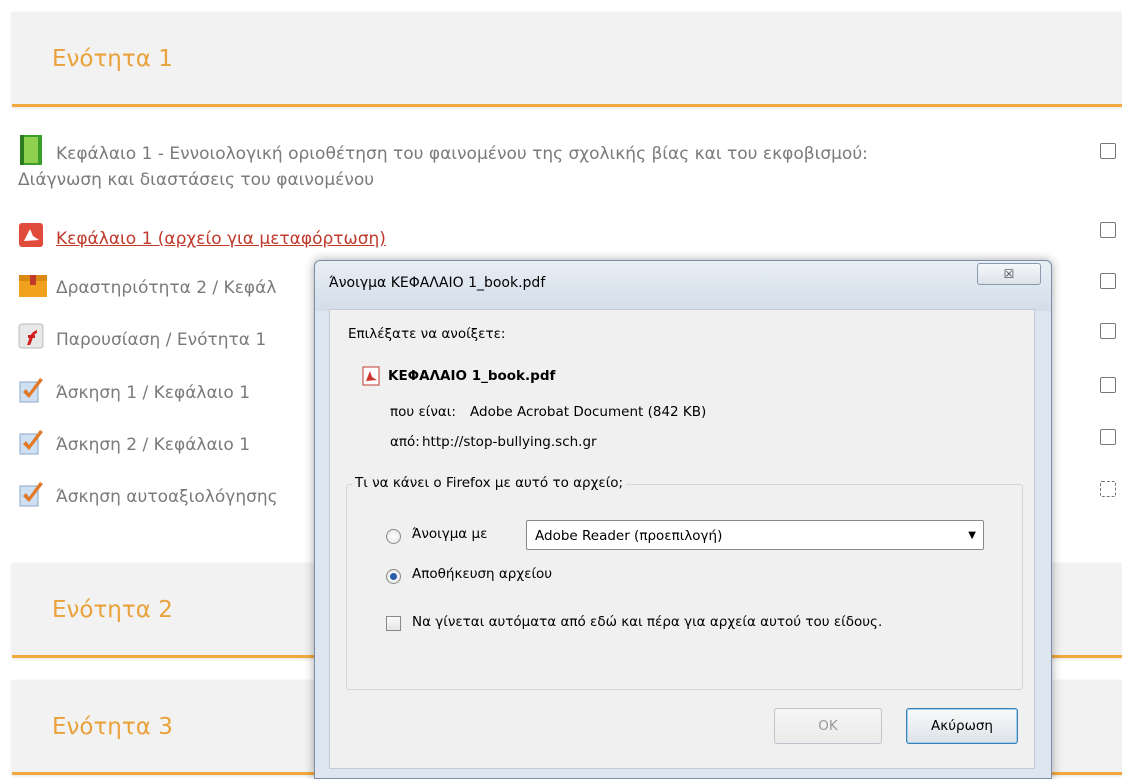 Image resolution: width=1122 pixels, height=779 pixels. I want to click on pdf-file-icon, so click(372, 378).